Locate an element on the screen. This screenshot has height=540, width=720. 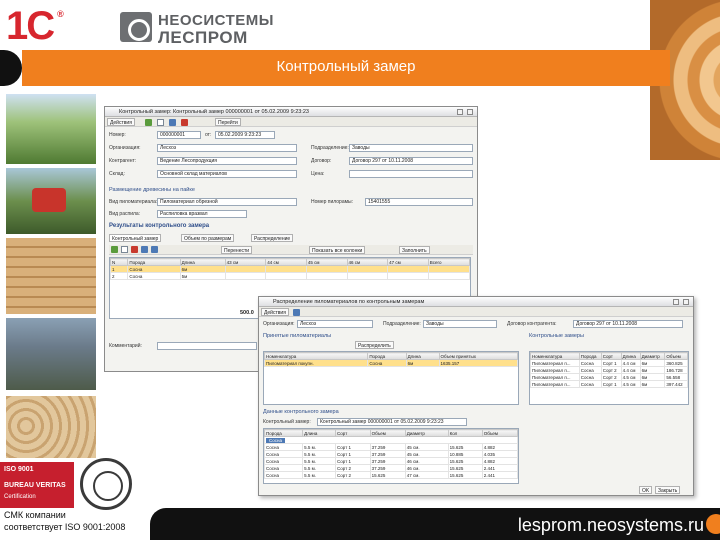
col-n: N is located at coordinates (119, 262).